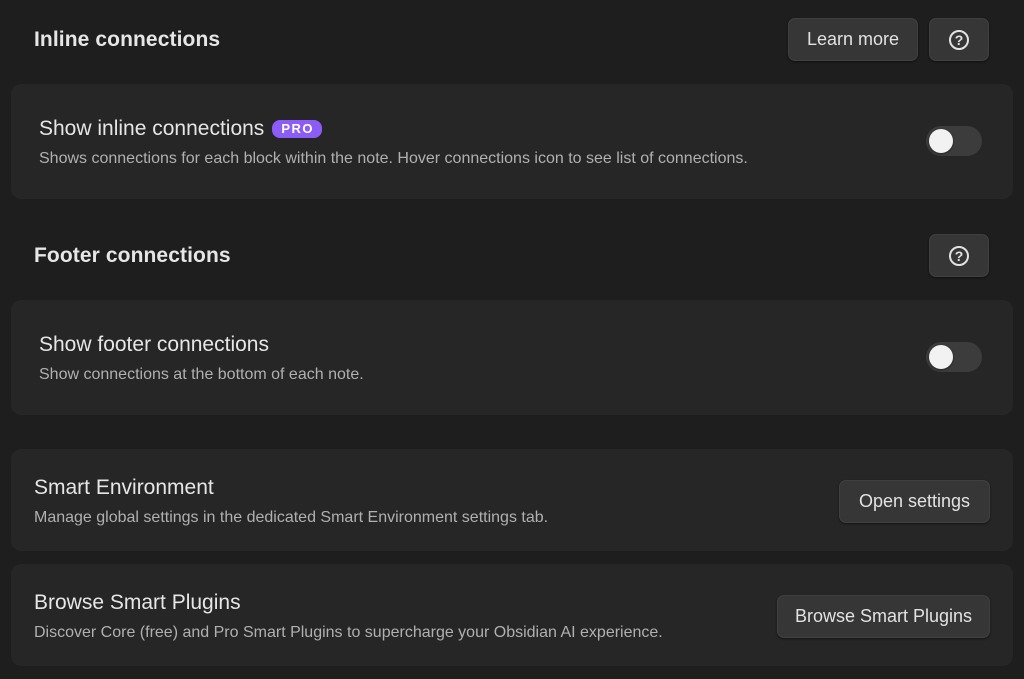  Describe the element at coordinates (154, 344) in the screenshot. I see `show-footer-connections-label: Show footer connections` at that location.